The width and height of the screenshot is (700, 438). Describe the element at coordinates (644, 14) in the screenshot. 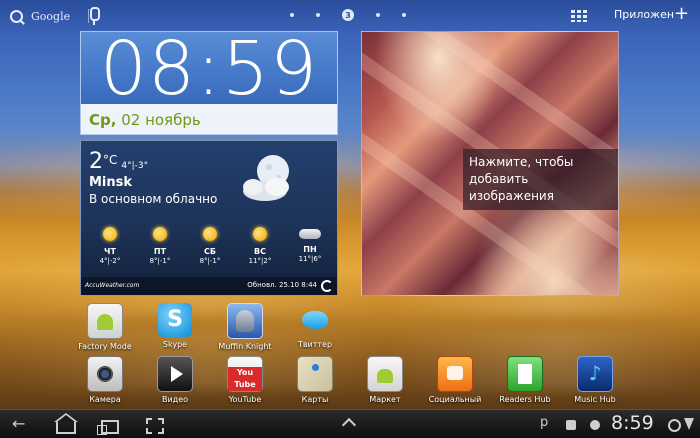

I see `apps-button: Приложен` at that location.